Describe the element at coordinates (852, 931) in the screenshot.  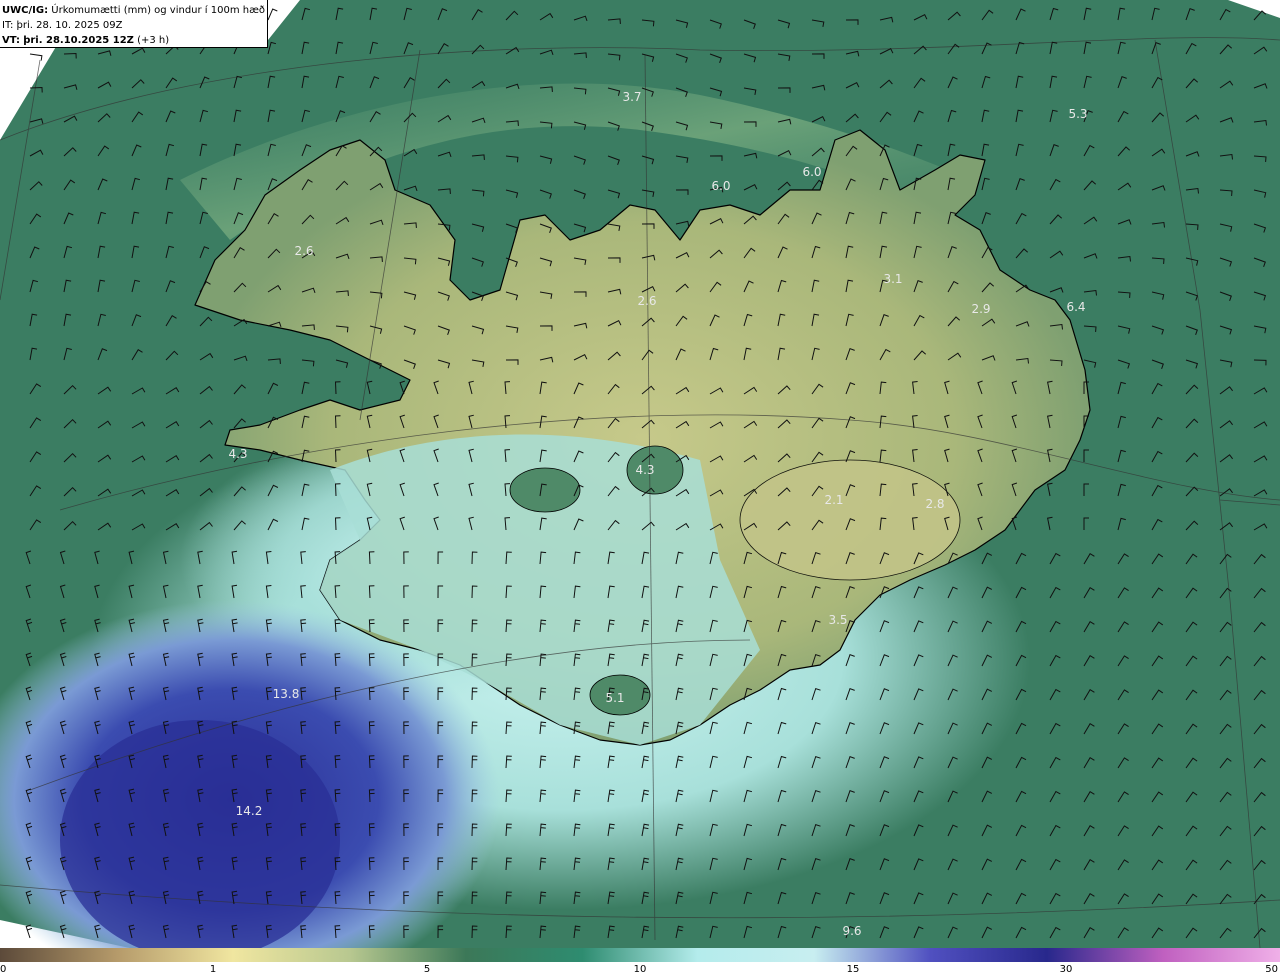
I see `value-label: 9.6` at that location.